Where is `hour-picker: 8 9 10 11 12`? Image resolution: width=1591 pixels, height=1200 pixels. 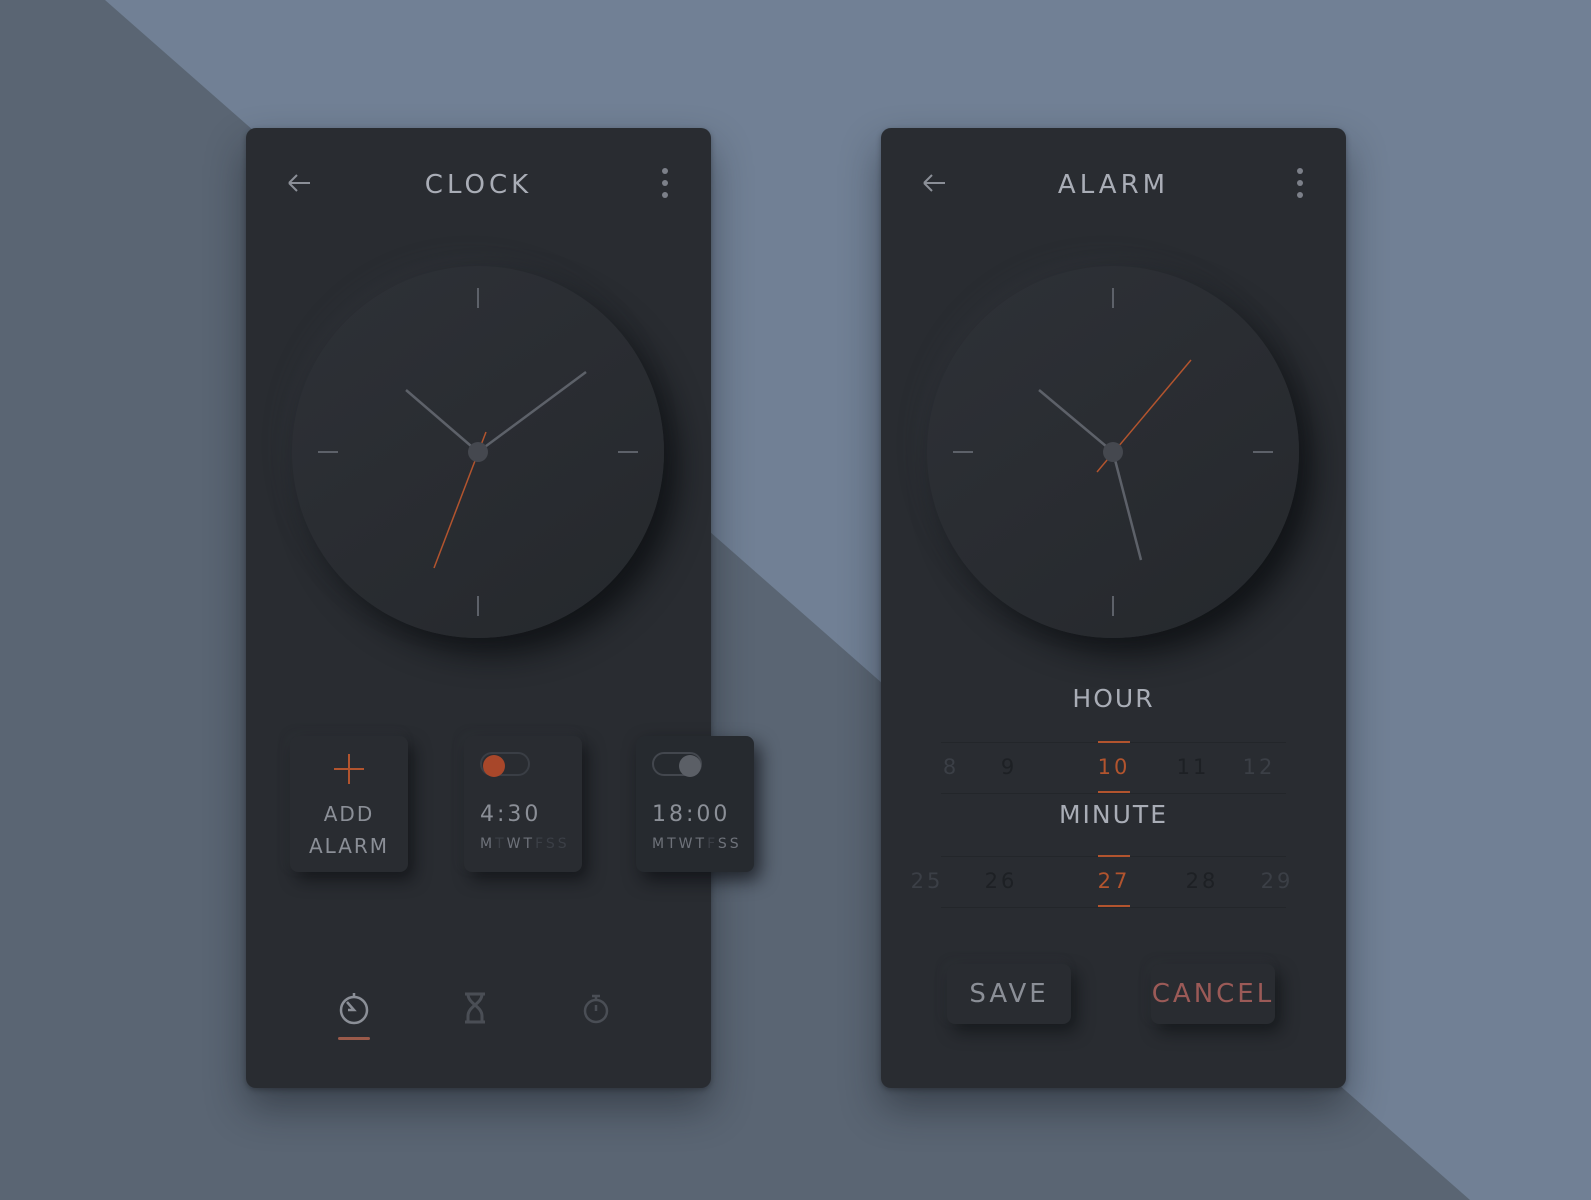
hour-picker: 8 9 10 11 12 is located at coordinates (1115, 767).